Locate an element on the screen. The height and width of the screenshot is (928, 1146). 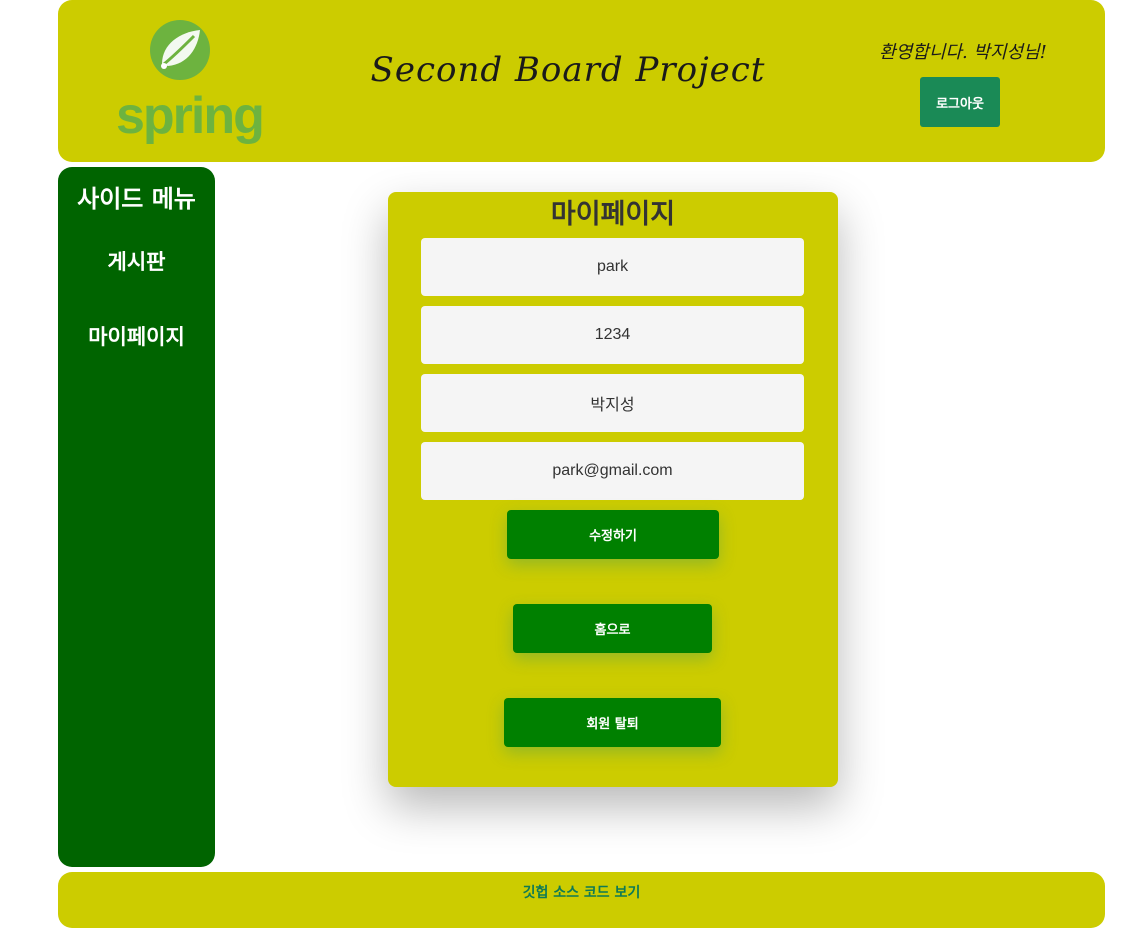
sidebar: 사이드 메뉴 게시판 마이페이지 is located at coordinates (136, 517).